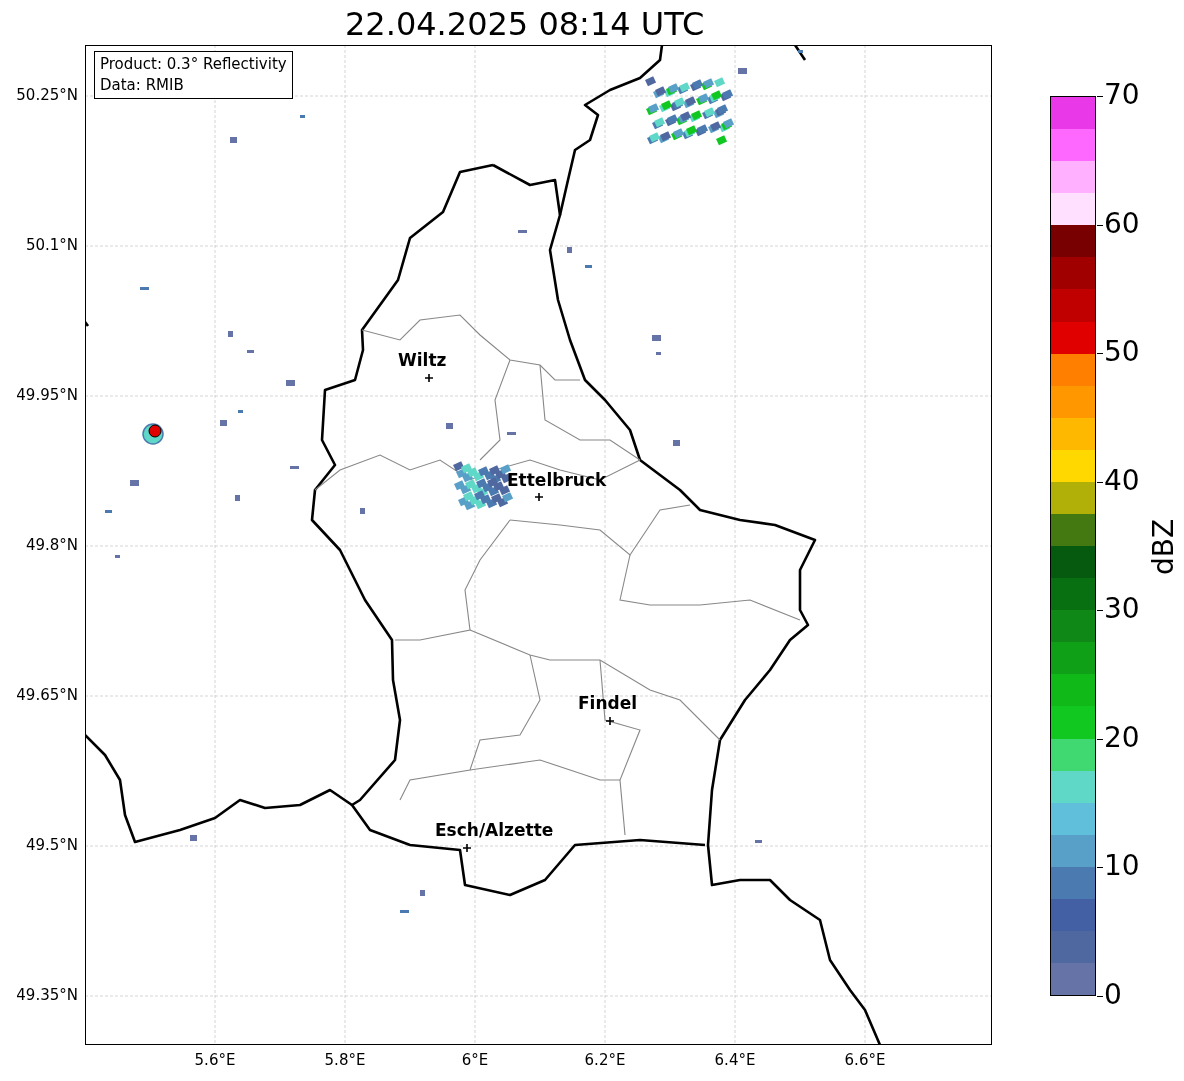 This screenshot has height=1081, width=1184. What do you see at coordinates (1122, 352) in the screenshot?
I see `colorbar-tick-label: 50` at bounding box center [1122, 352].